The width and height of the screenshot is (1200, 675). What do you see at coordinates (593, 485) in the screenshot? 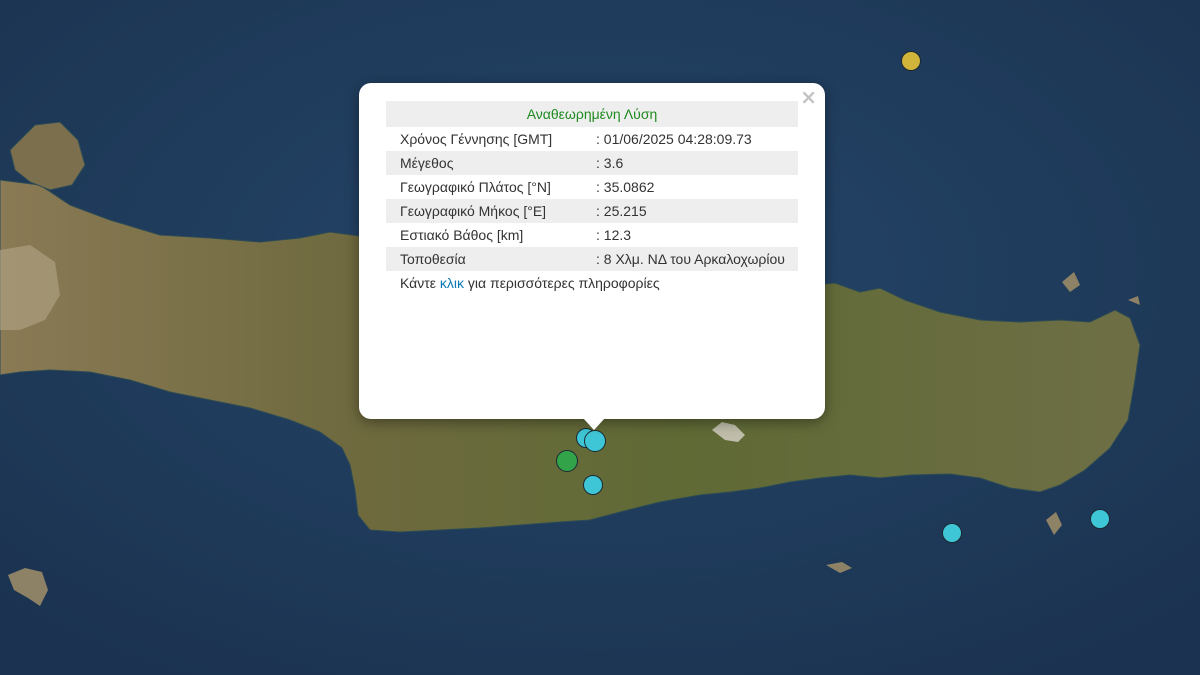
I see `marker-cyan-south` at bounding box center [593, 485].